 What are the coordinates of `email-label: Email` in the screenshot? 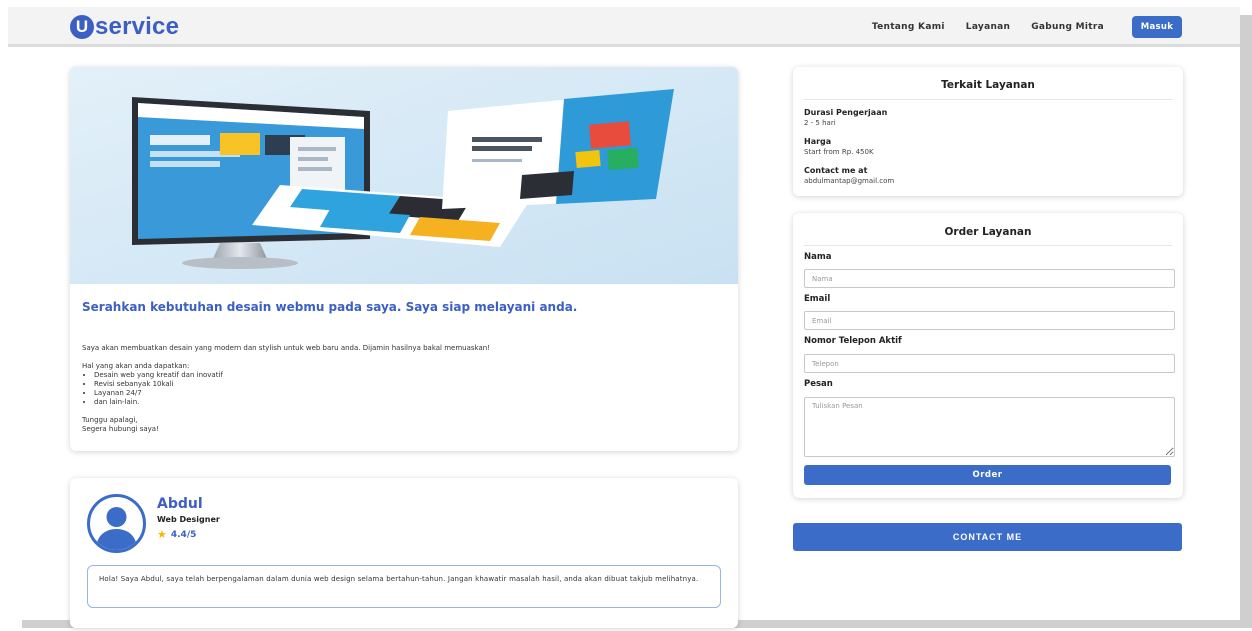 It's located at (817, 299).